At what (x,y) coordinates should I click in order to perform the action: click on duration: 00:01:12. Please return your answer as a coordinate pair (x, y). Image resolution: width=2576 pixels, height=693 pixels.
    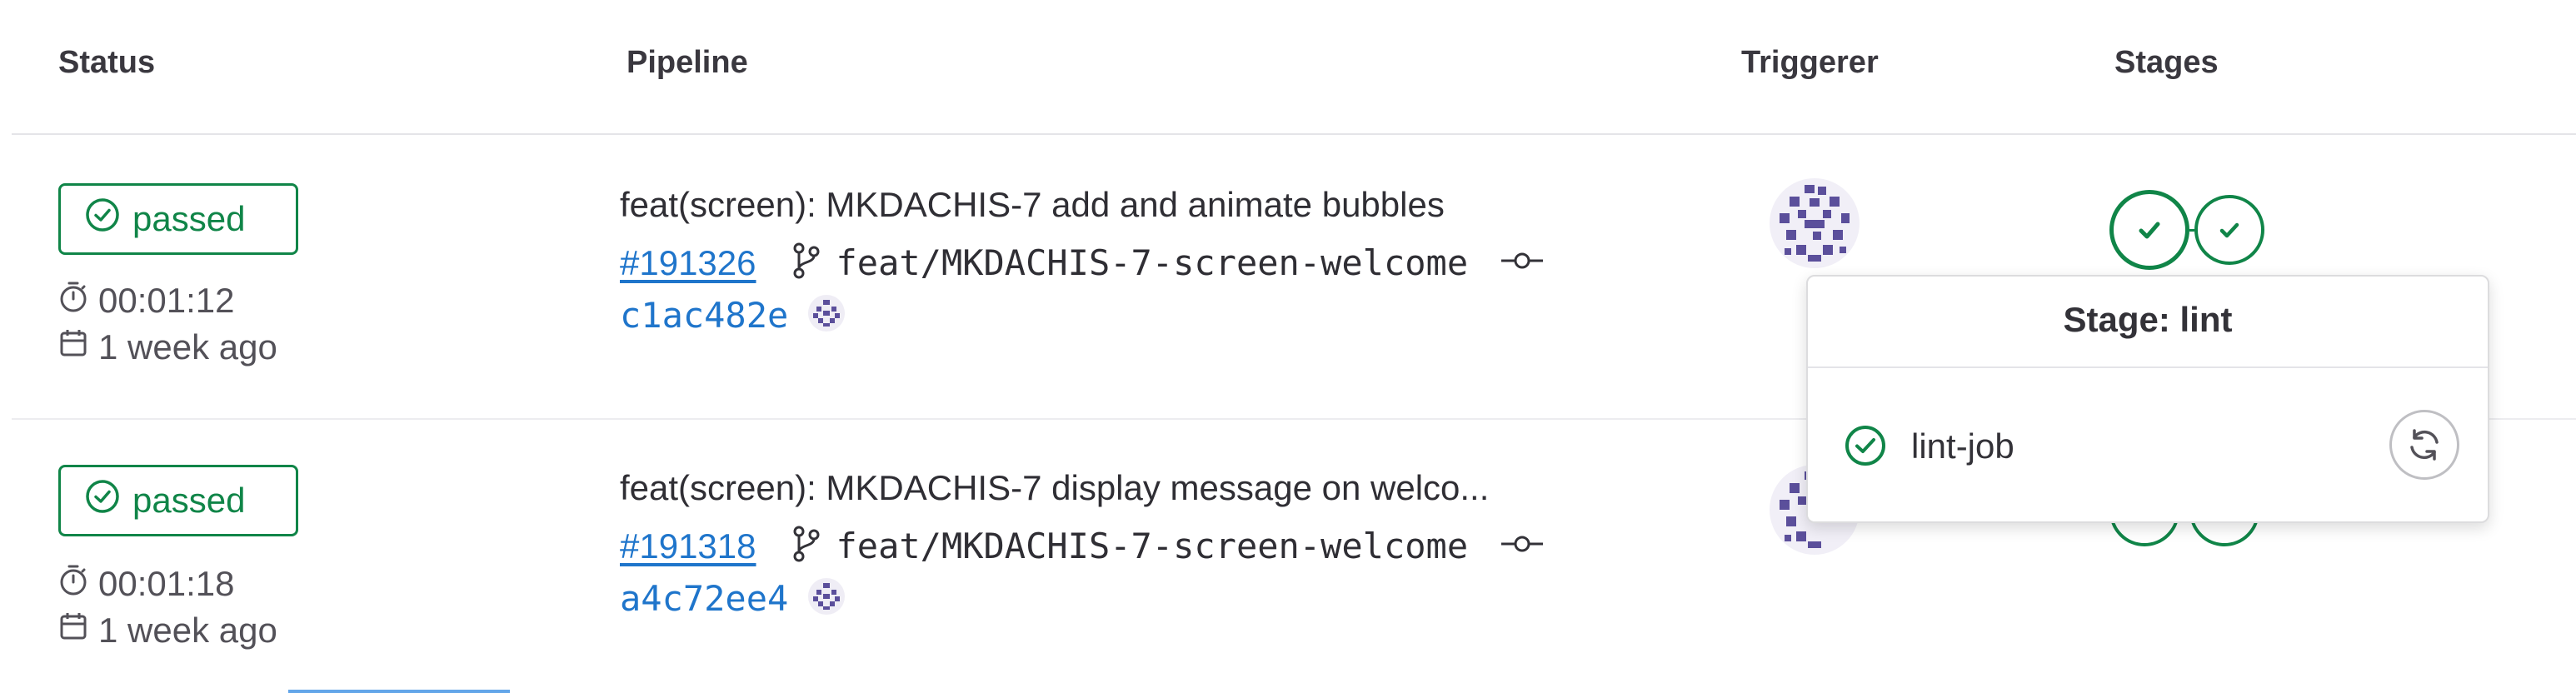
    Looking at the image, I should click on (146, 301).